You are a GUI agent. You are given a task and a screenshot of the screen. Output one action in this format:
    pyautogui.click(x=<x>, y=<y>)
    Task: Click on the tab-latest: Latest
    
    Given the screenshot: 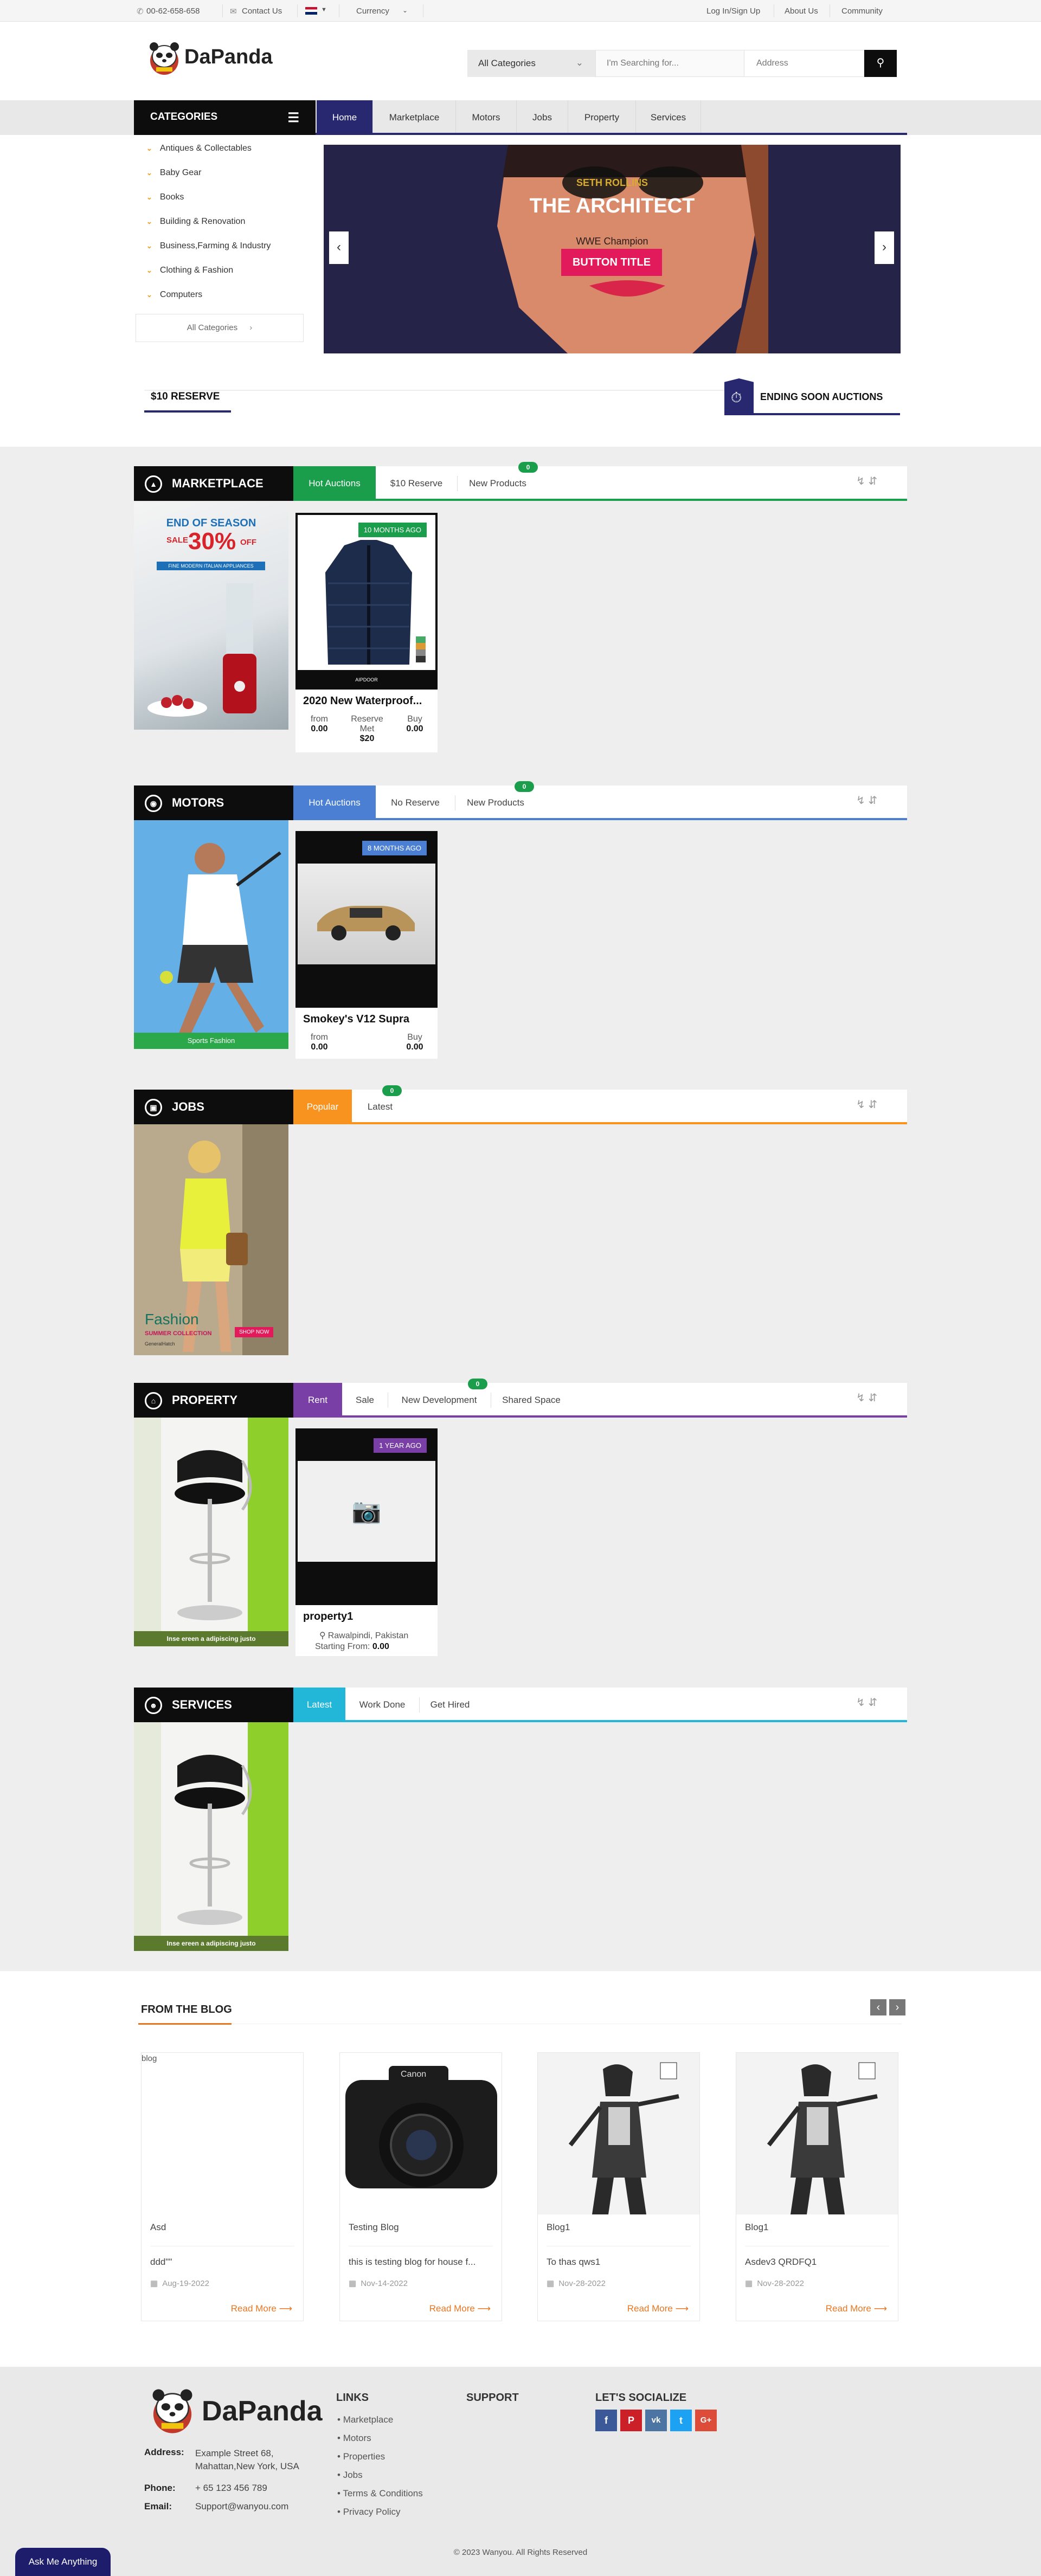 What is the action you would take?
    pyautogui.click(x=319, y=1705)
    